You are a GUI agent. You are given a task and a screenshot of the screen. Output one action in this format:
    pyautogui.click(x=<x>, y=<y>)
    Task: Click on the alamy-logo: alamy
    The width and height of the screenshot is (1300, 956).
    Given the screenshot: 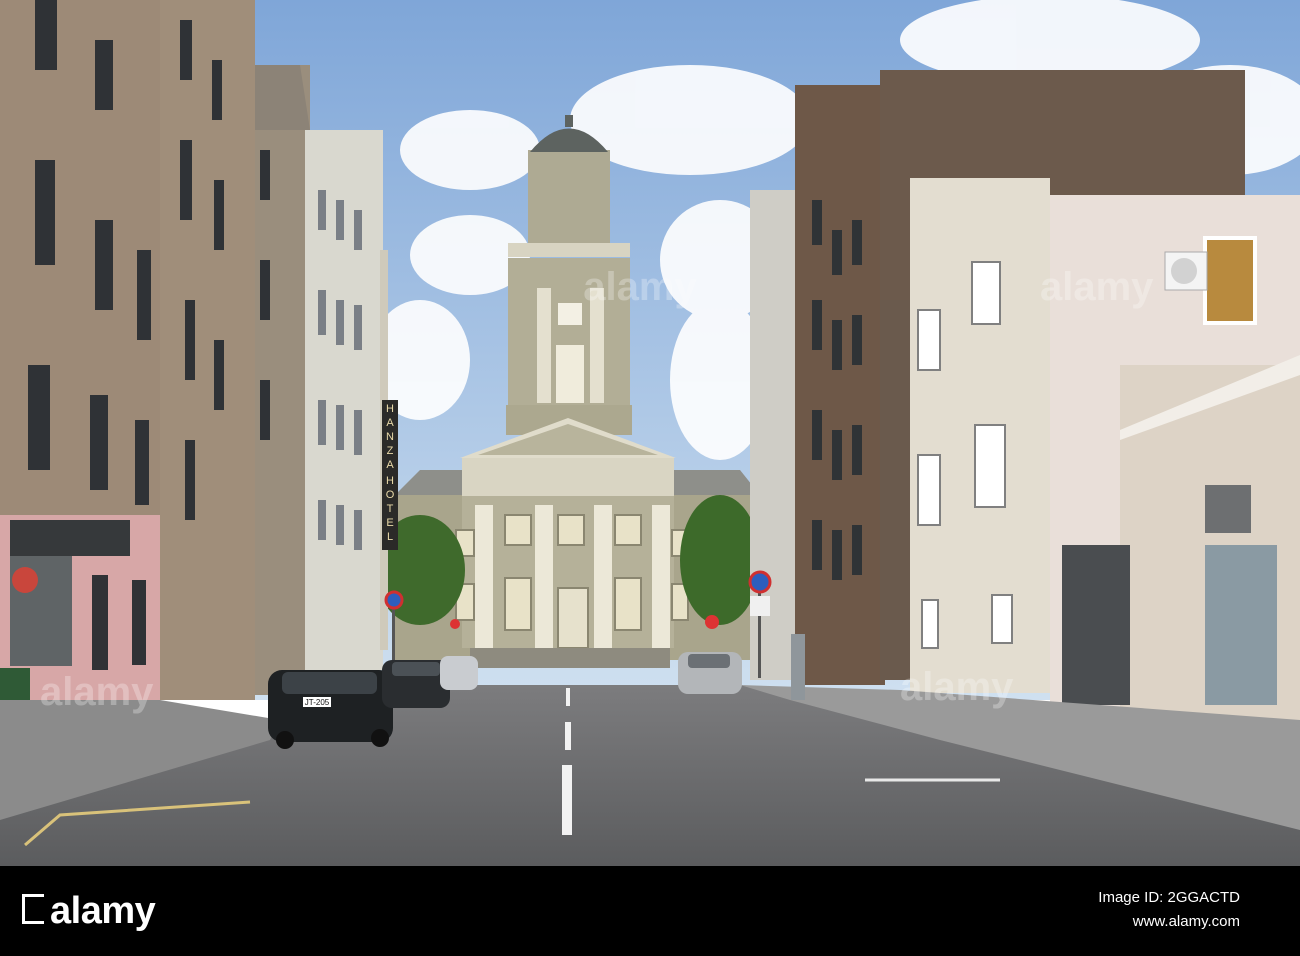 What is the action you would take?
    pyautogui.click(x=103, y=911)
    